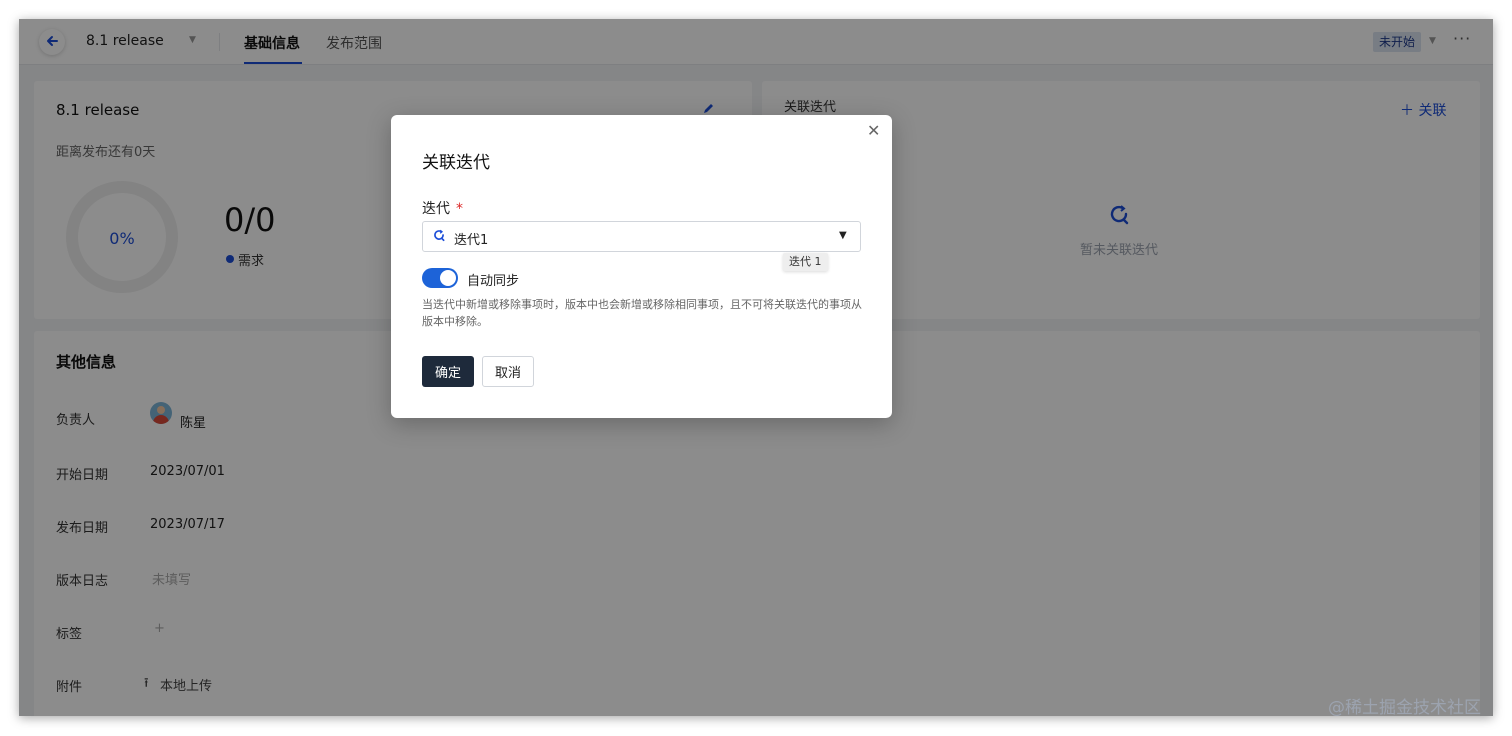 Image resolution: width=1512 pixels, height=736 pixels. What do you see at coordinates (448, 371) in the screenshot?
I see `confirm-button: 确定` at bounding box center [448, 371].